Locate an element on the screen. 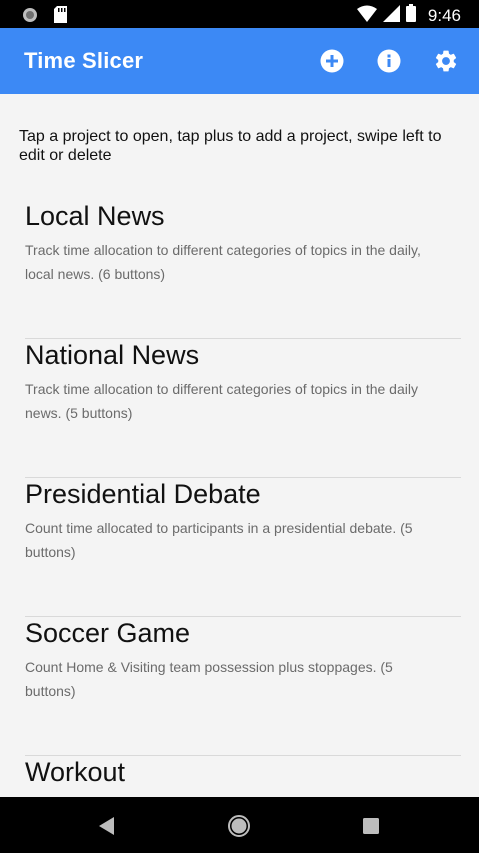  circle-notification-icon is located at coordinates (30, 17).